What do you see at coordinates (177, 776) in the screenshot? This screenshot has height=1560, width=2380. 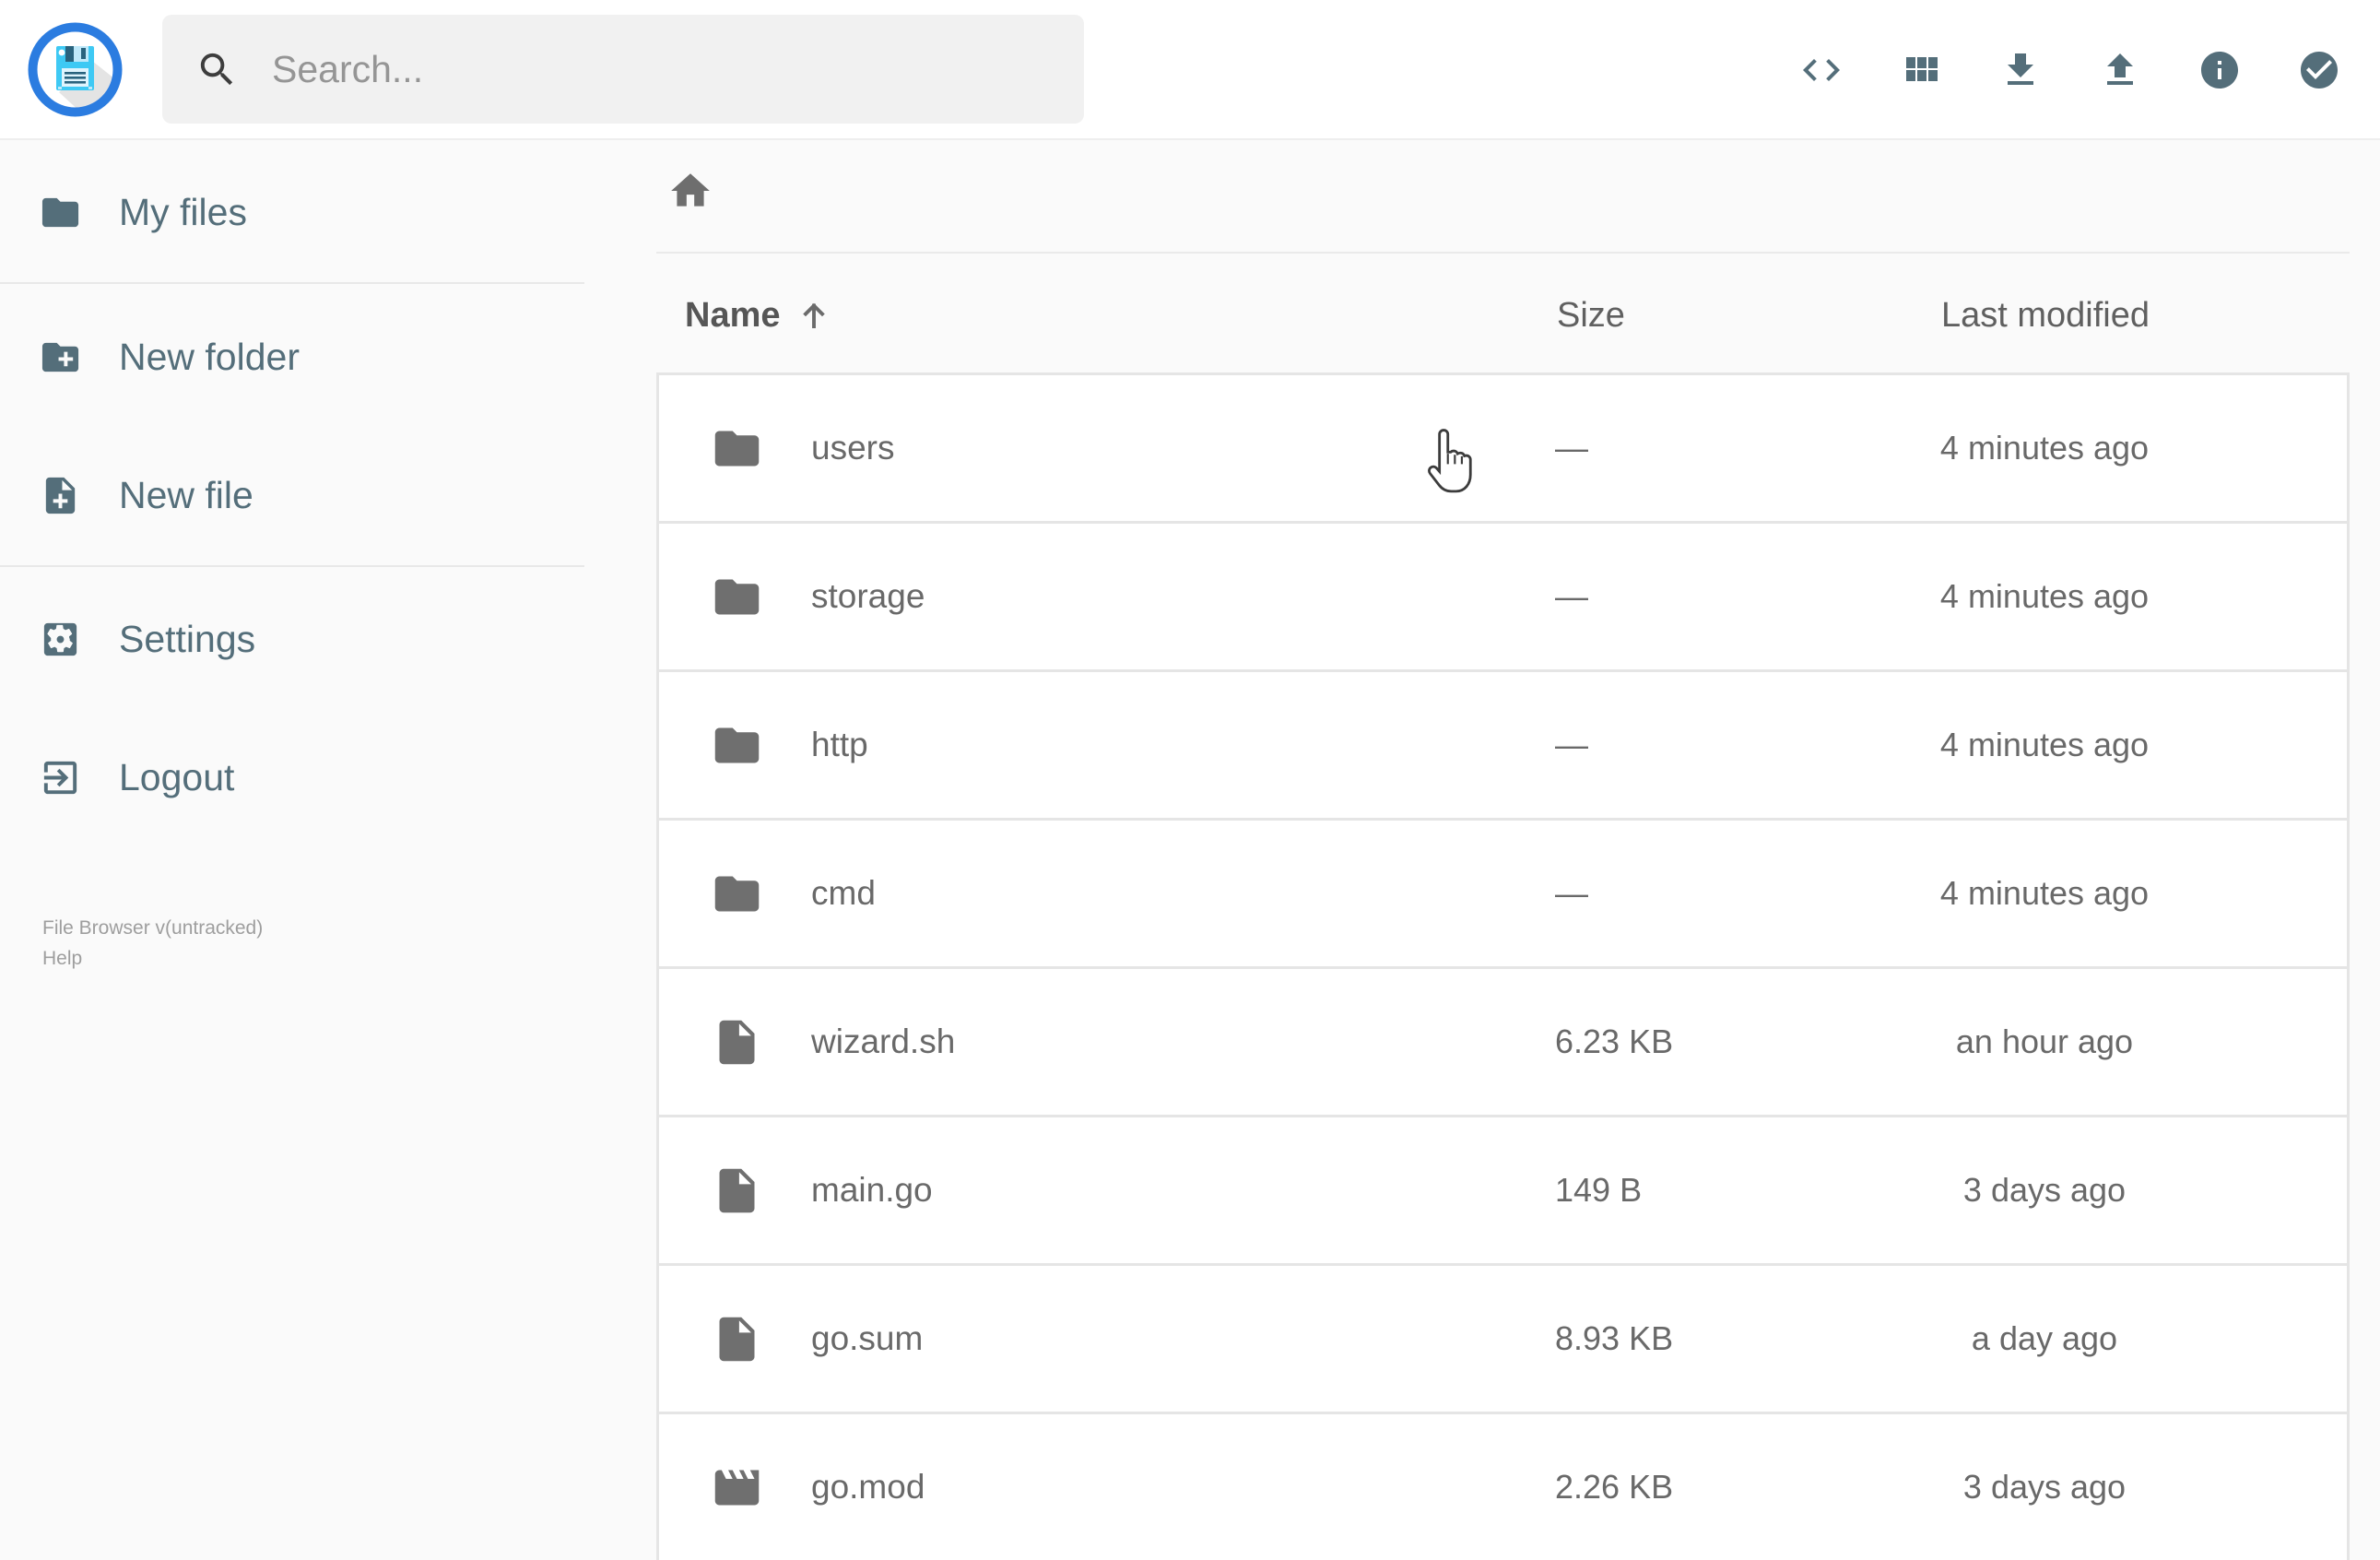 I see `sidebar-item-label: Logout` at bounding box center [177, 776].